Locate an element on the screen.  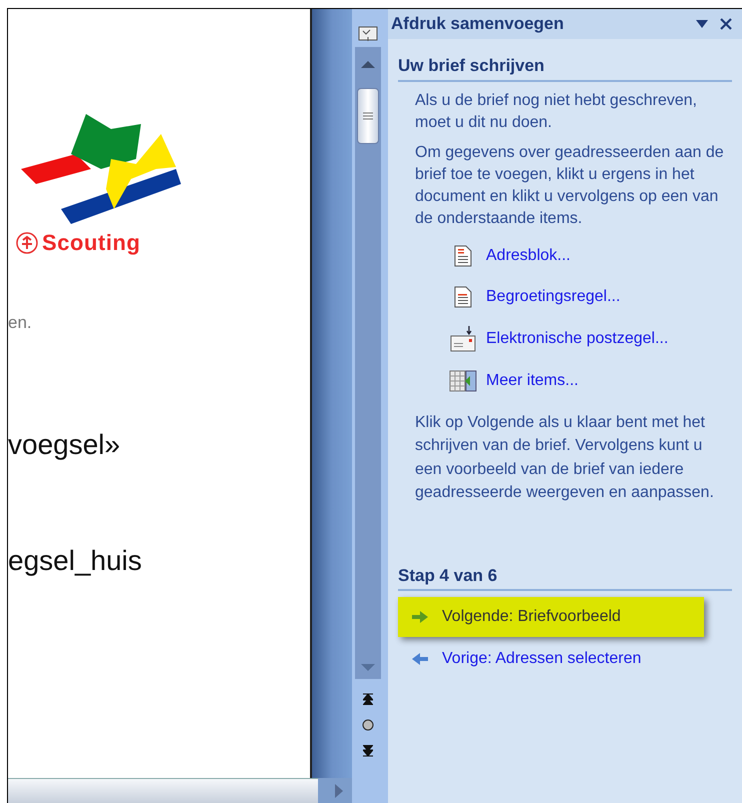
section-title: Uw brief schrijven is located at coordinates (565, 67).